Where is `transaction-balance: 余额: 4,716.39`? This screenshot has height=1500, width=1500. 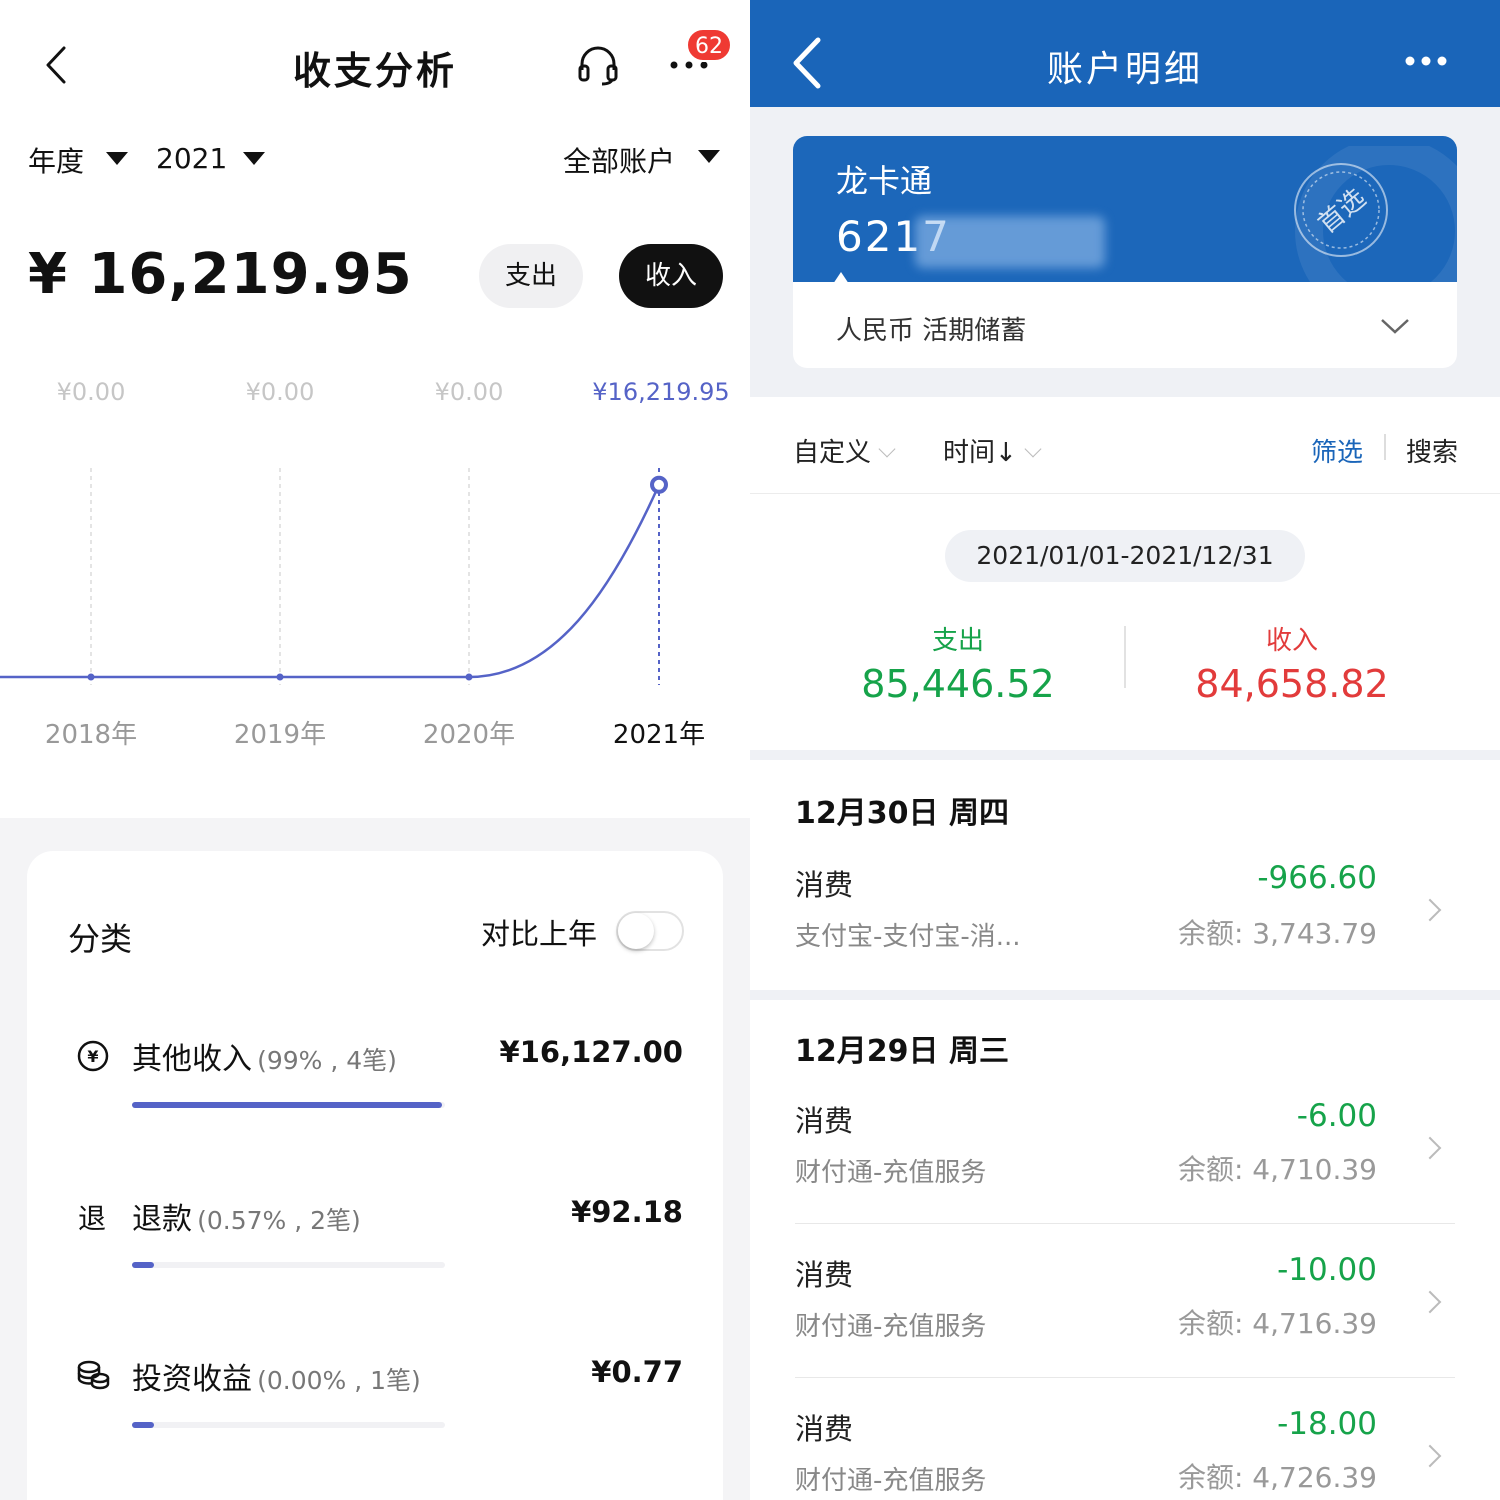
transaction-balance: 余额: 4,716.39 is located at coordinates (1277, 1323).